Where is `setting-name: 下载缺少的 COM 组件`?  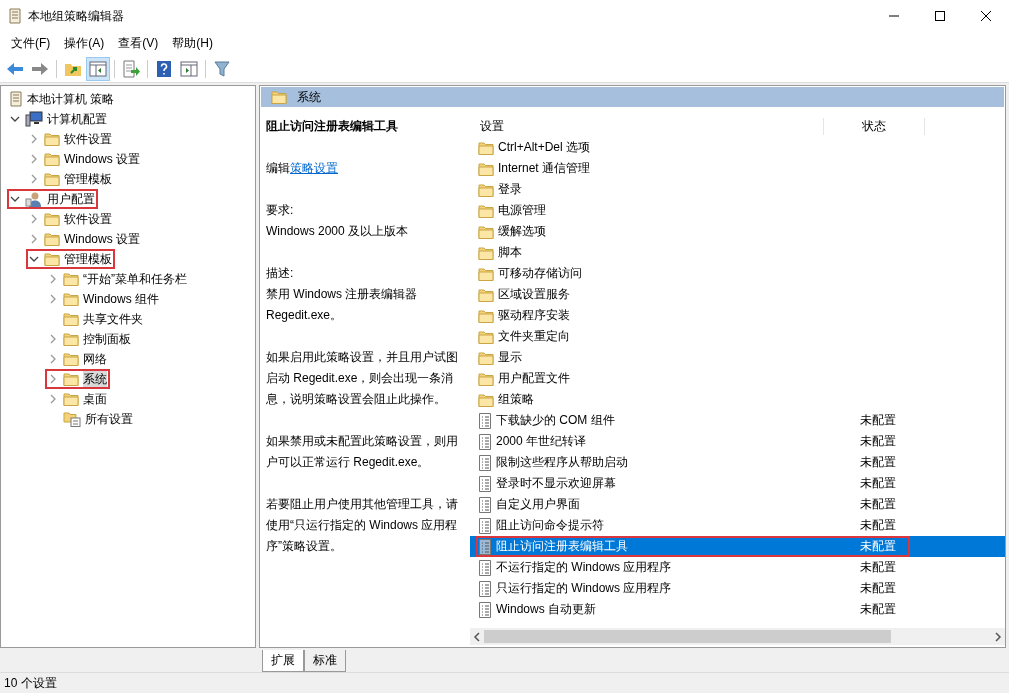 setting-name: 下载缺少的 COM 组件 is located at coordinates (556, 420).